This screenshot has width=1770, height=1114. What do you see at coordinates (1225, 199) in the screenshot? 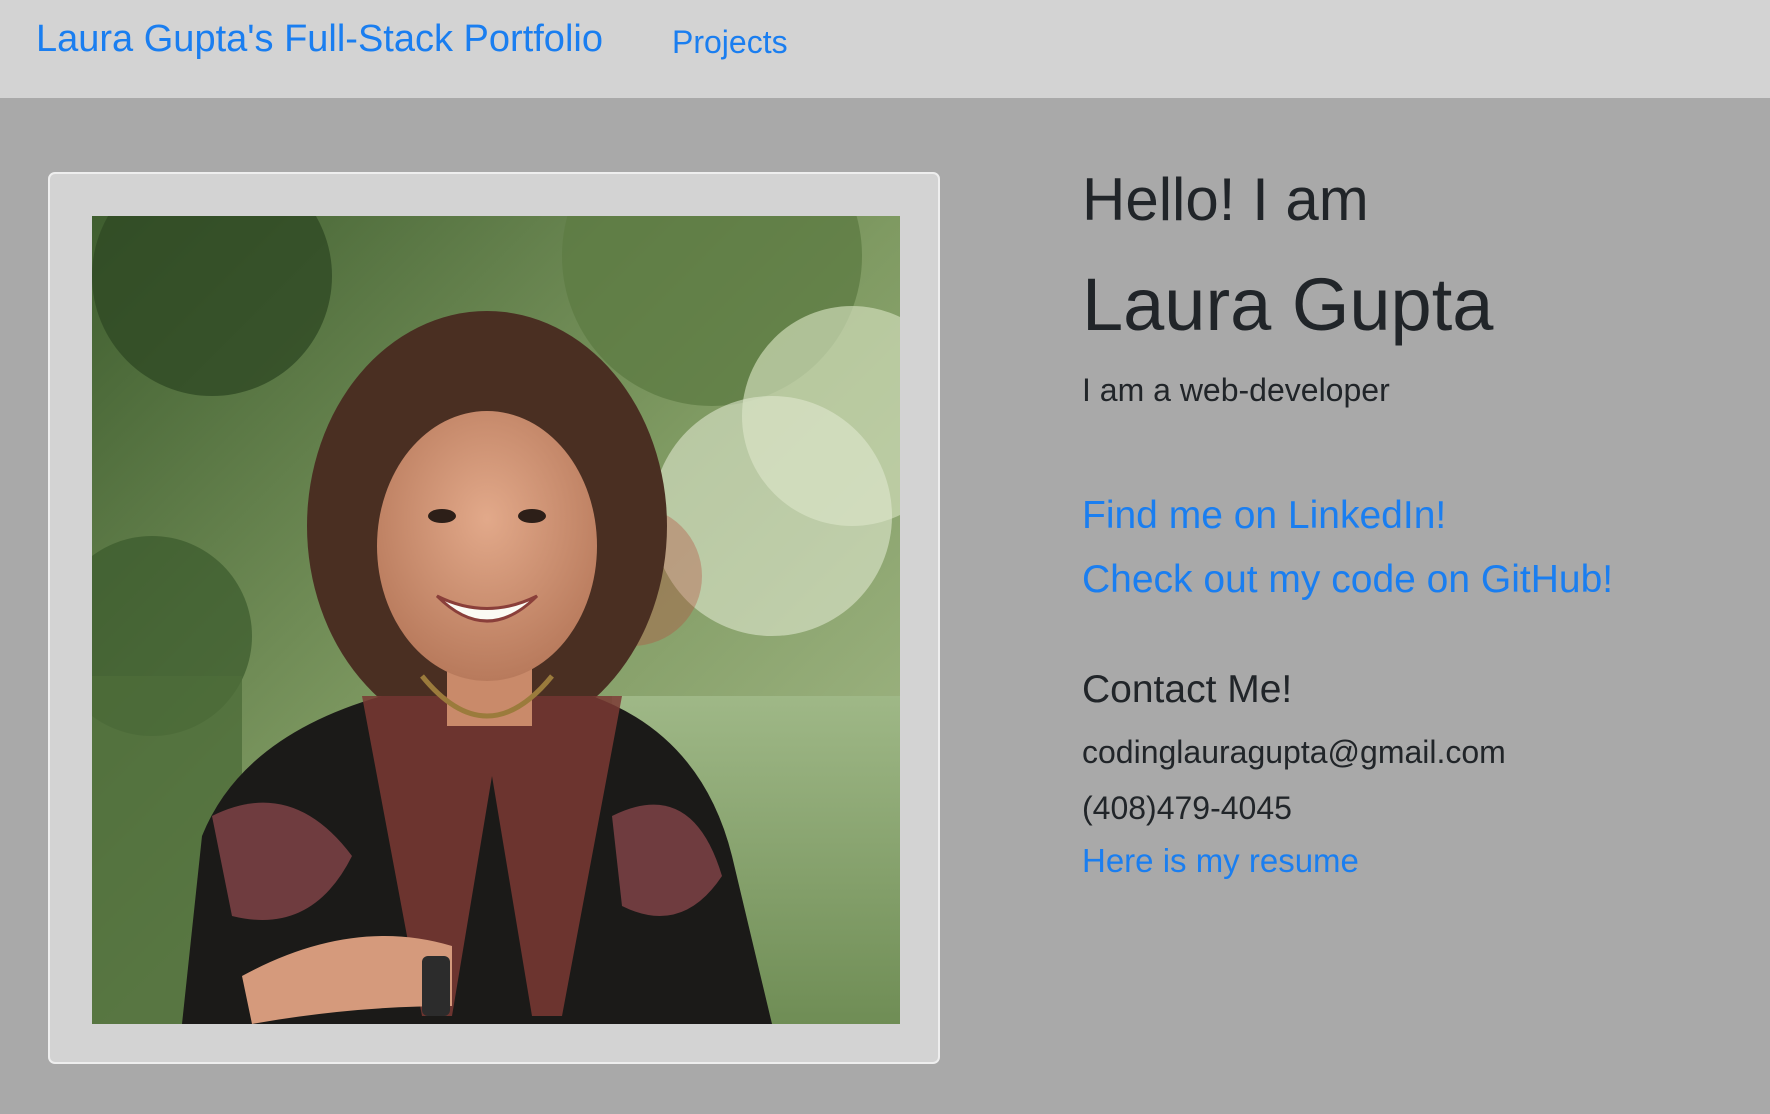
I see `greeting-heading: Hello! I am` at bounding box center [1225, 199].